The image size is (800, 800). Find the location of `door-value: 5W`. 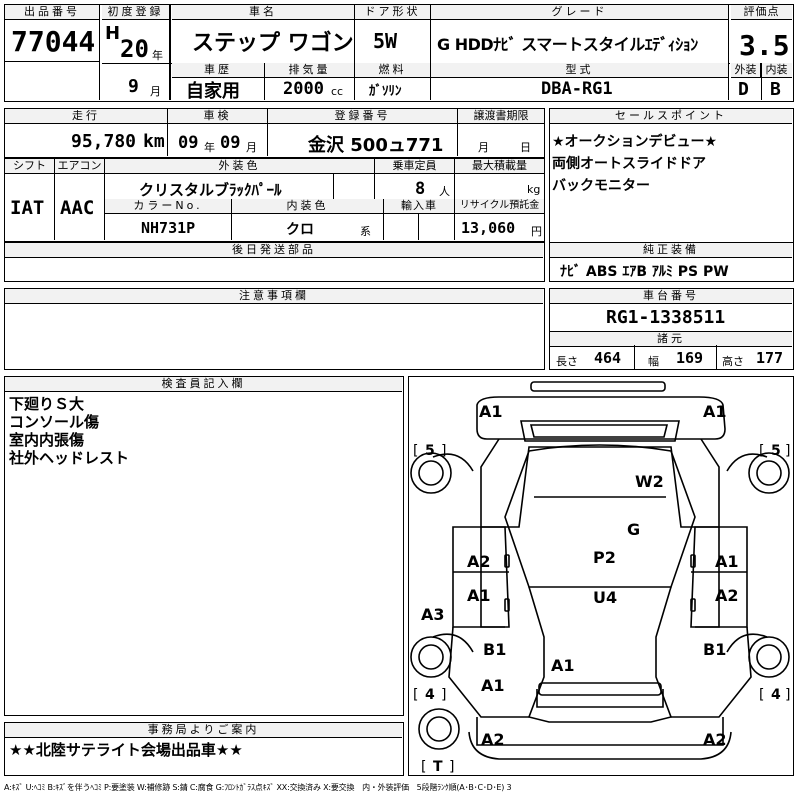

door-value: 5W is located at coordinates (385, 41).